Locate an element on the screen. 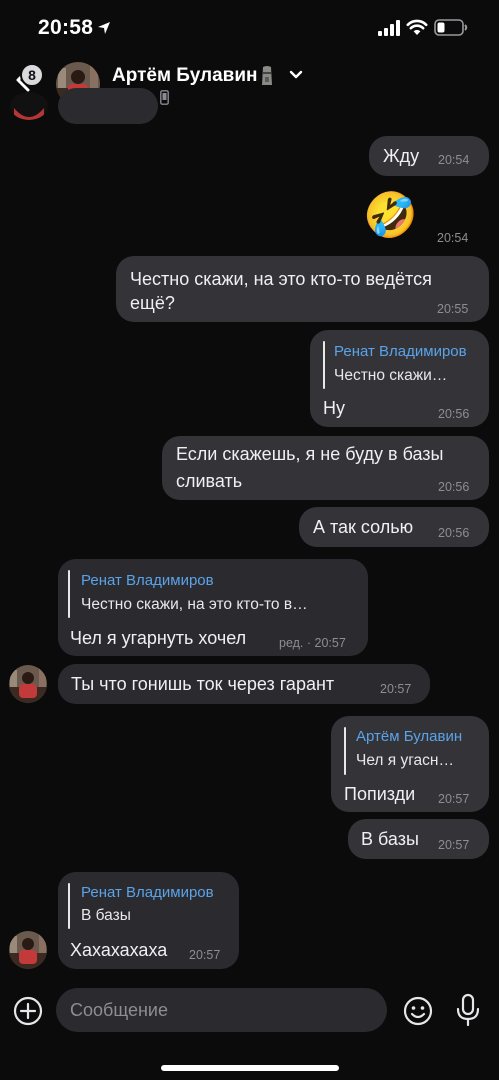  message-text: Попизди is located at coordinates (380, 794).